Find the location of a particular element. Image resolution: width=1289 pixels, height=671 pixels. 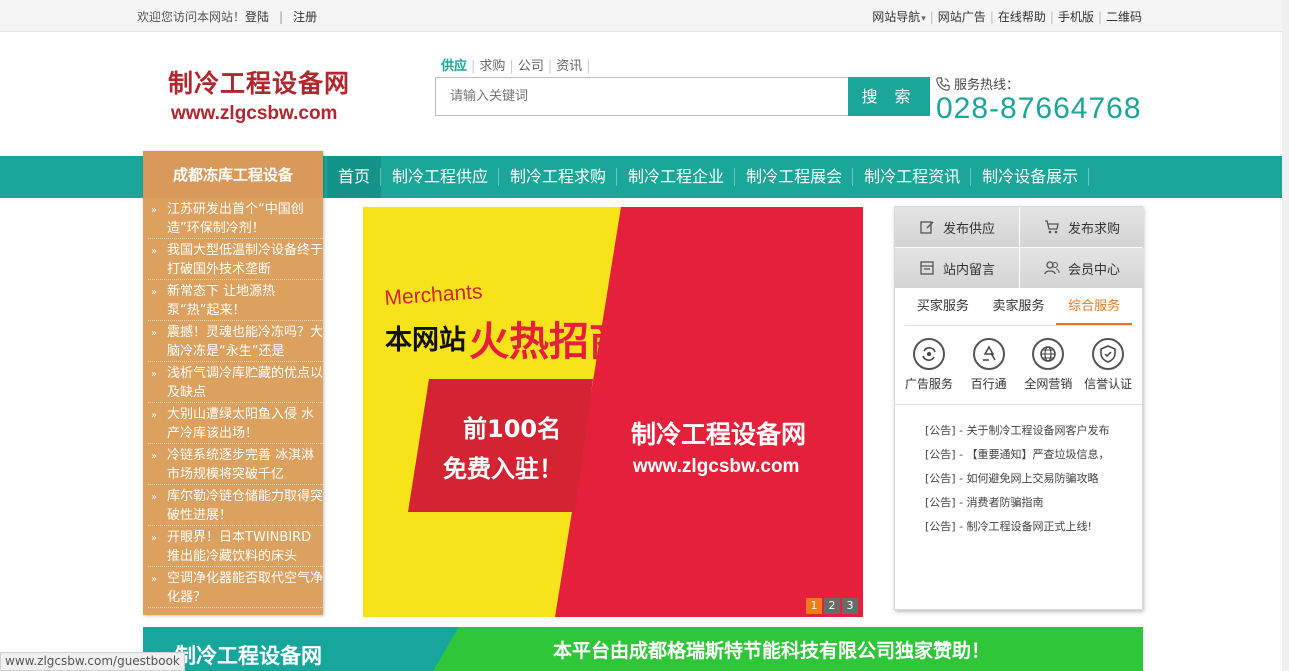

tab-general-service: 综合服务 is located at coordinates (1094, 306).